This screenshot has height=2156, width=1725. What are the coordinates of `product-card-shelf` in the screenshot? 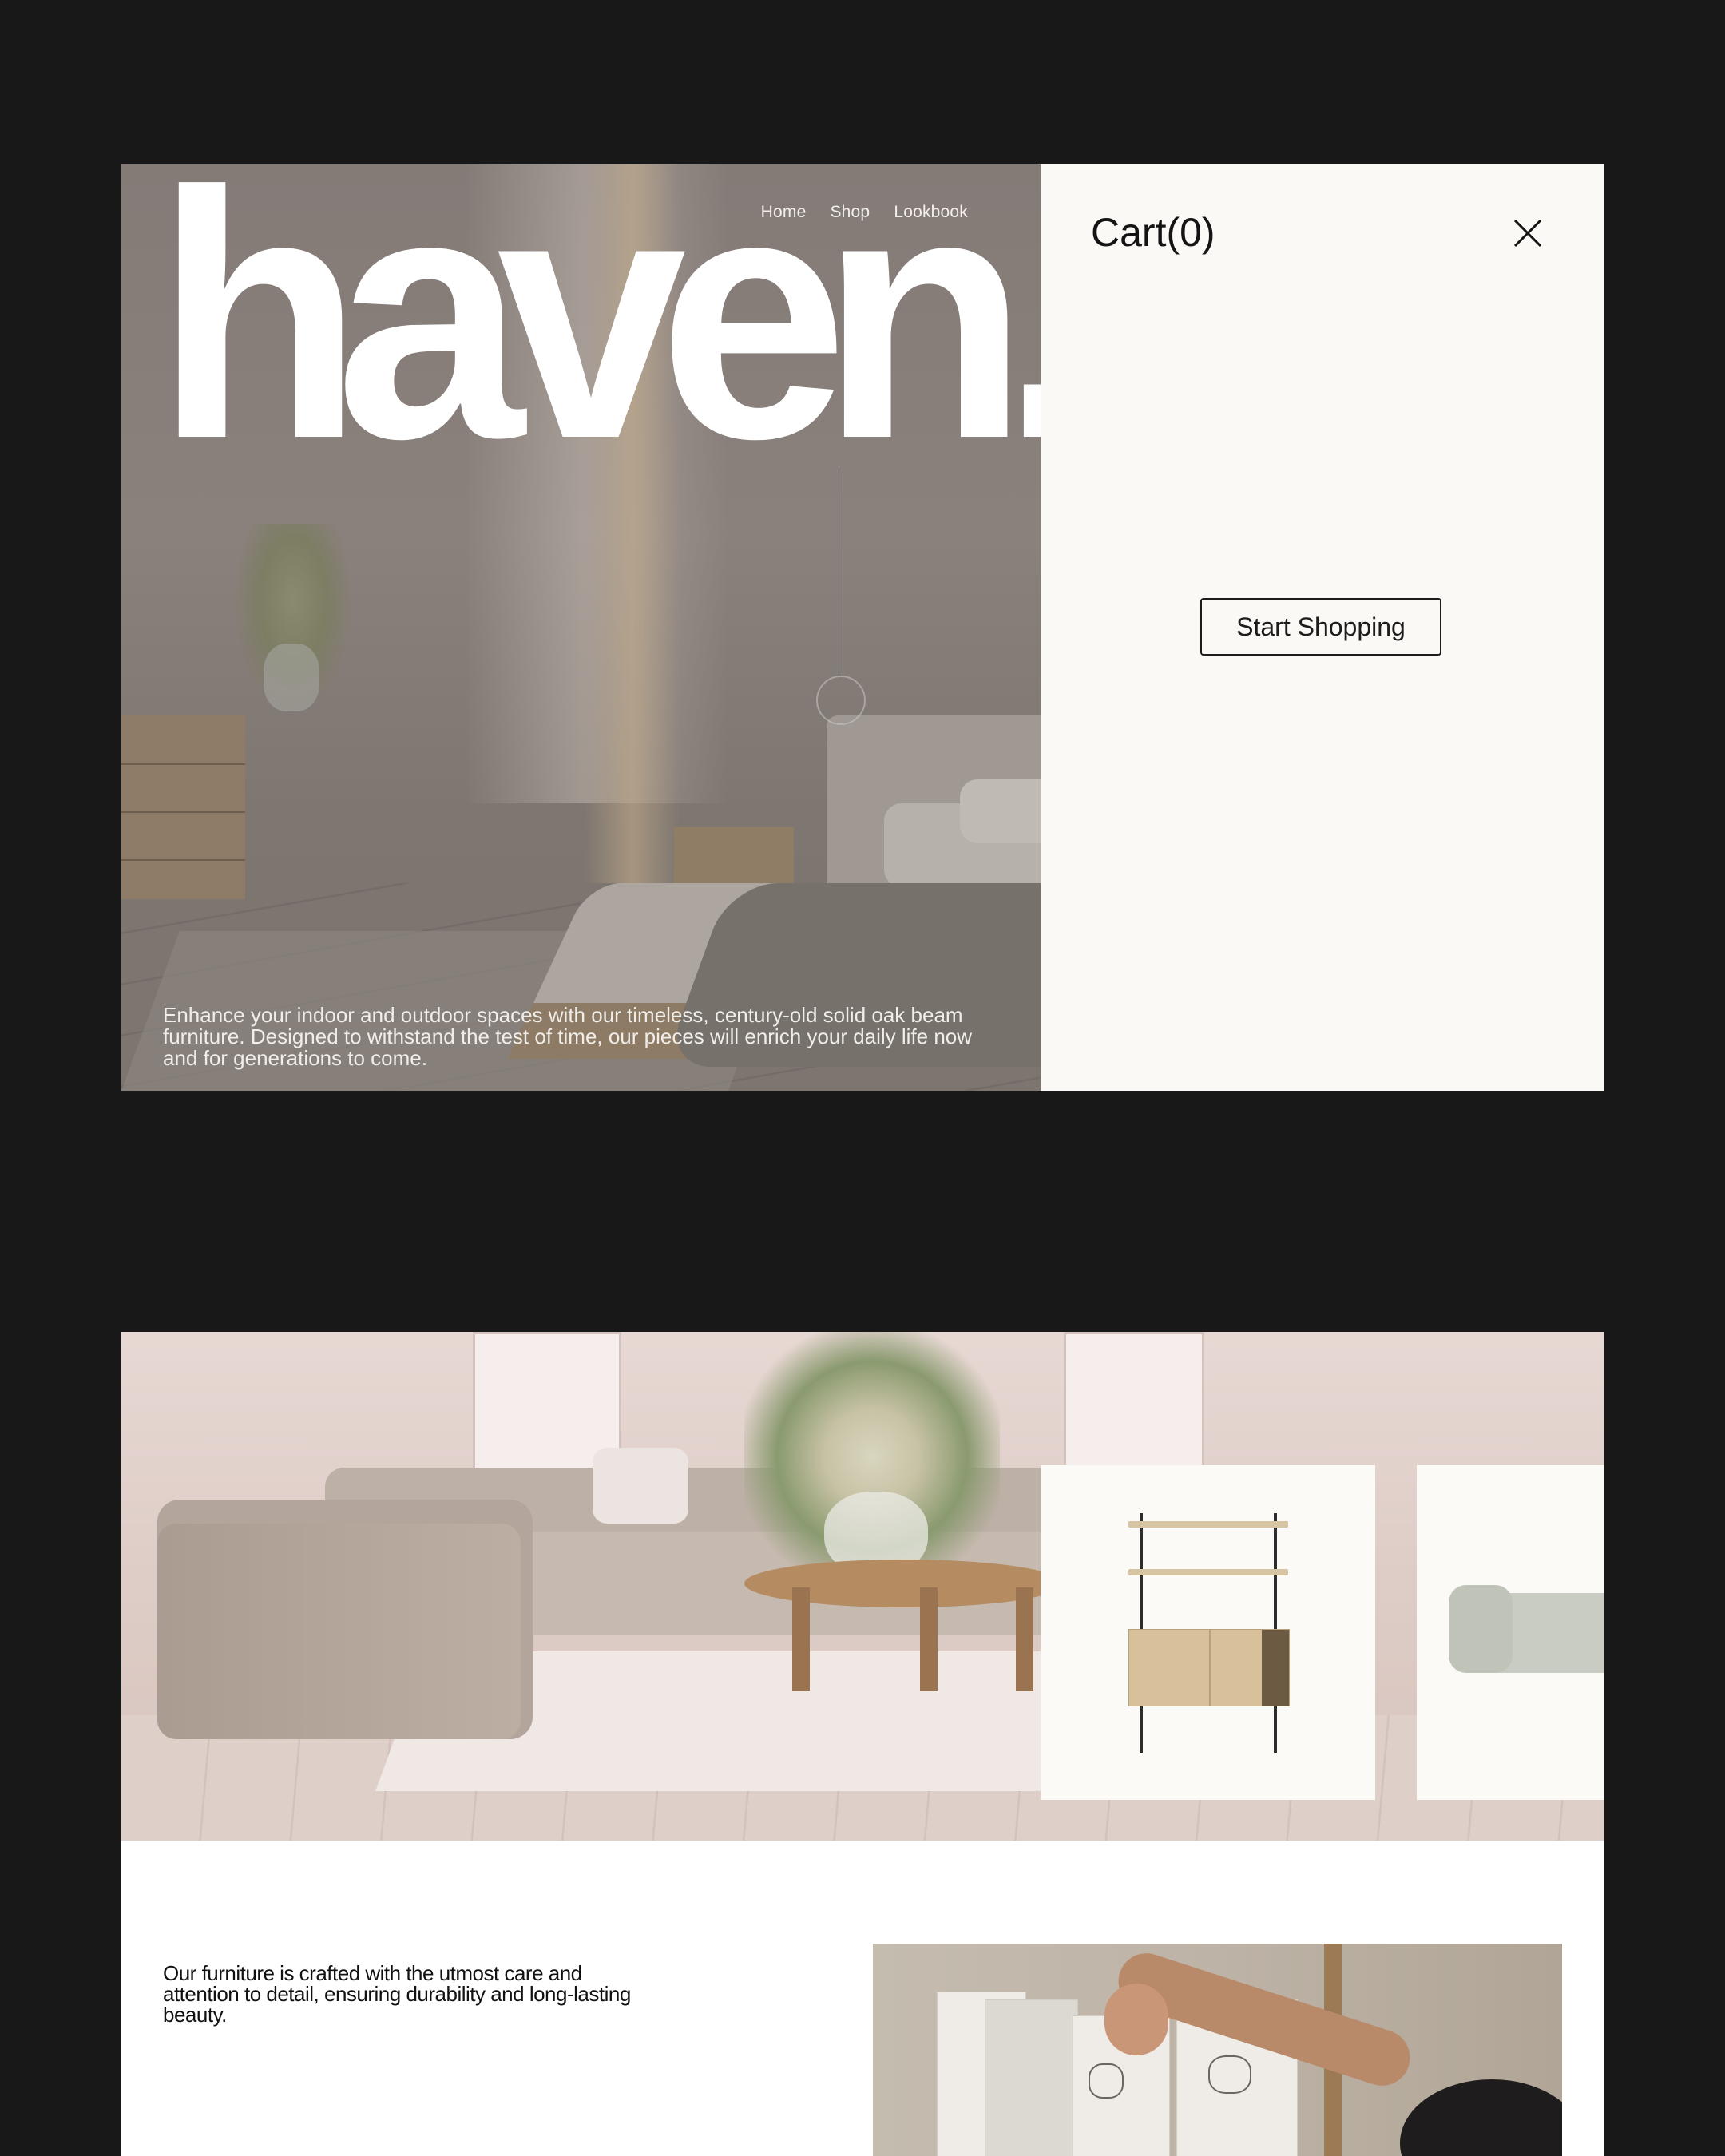 It's located at (1208, 1632).